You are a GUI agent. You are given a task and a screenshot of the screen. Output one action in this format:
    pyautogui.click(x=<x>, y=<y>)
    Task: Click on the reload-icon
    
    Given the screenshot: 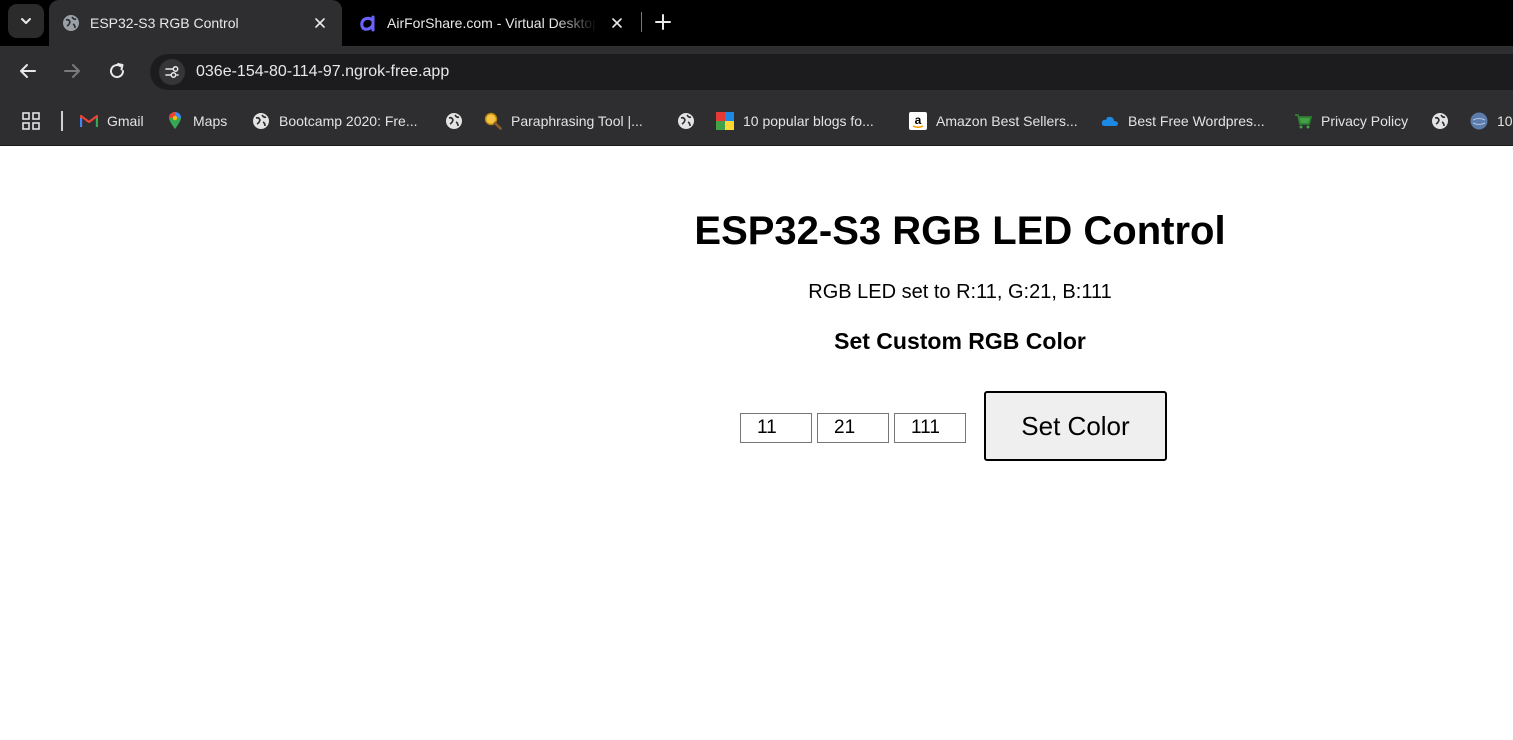 What is the action you would take?
    pyautogui.click(x=117, y=71)
    